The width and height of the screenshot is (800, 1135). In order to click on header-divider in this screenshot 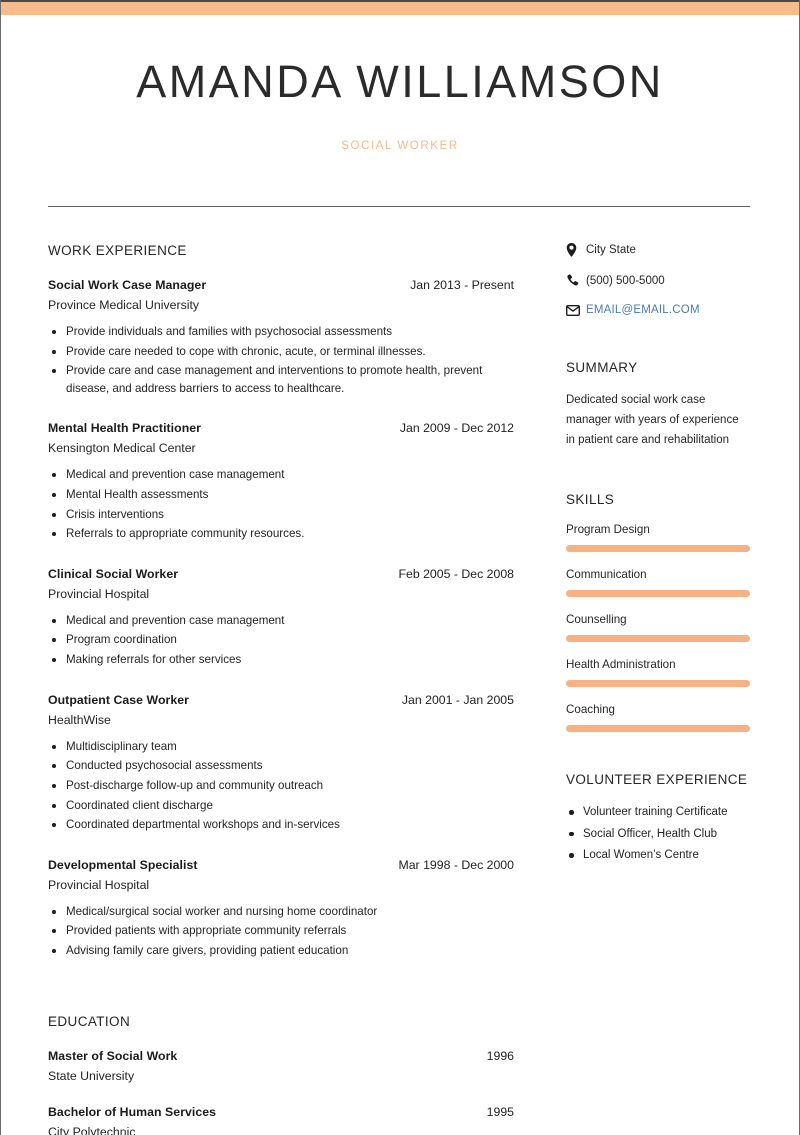, I will do `click(399, 206)`.